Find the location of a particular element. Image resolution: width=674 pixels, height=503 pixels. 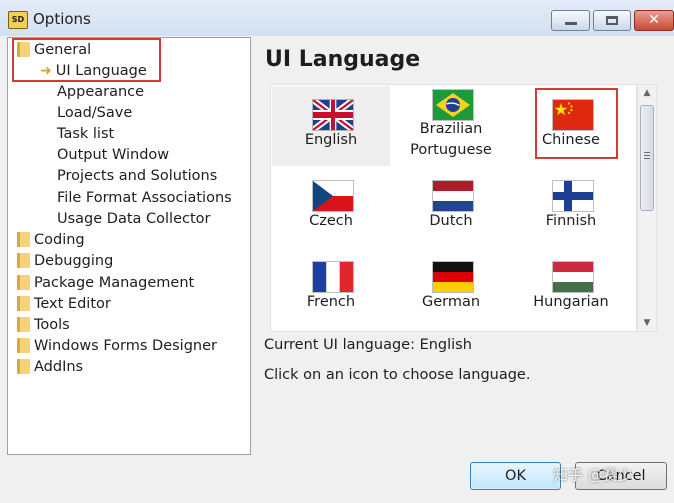

tree-item-task-list: Task list is located at coordinates (85, 134).